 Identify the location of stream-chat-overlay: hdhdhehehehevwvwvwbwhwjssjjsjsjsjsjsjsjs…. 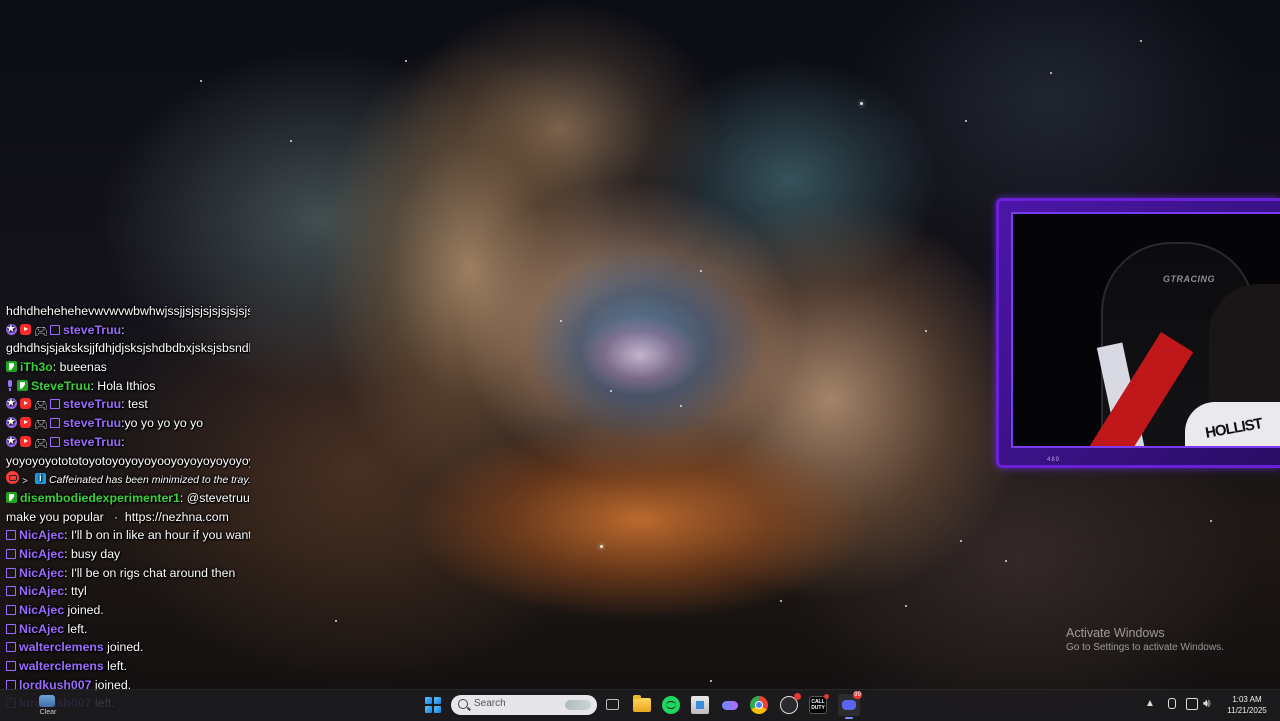
(128, 507).